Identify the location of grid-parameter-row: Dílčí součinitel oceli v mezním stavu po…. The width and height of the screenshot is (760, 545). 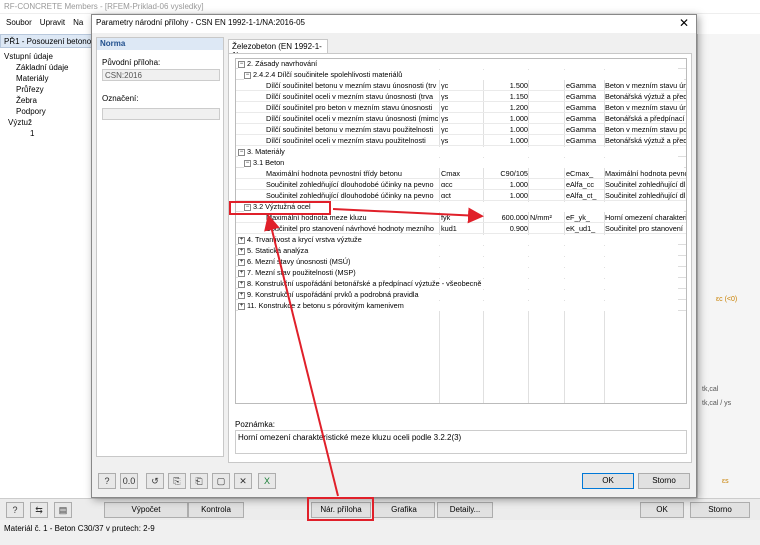
(461, 141).